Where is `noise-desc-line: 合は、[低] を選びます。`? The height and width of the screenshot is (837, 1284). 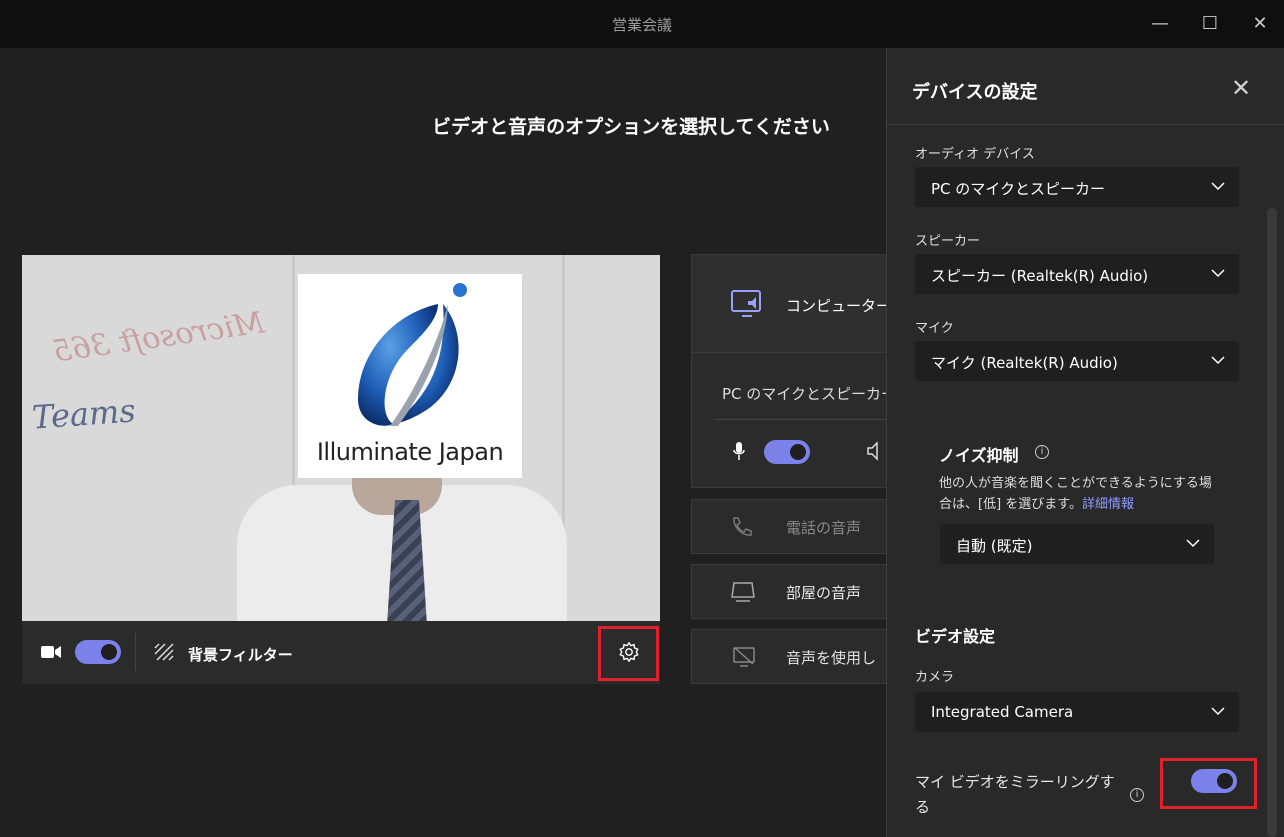 noise-desc-line: 合は、[低] を選びます。 is located at coordinates (1010, 504).